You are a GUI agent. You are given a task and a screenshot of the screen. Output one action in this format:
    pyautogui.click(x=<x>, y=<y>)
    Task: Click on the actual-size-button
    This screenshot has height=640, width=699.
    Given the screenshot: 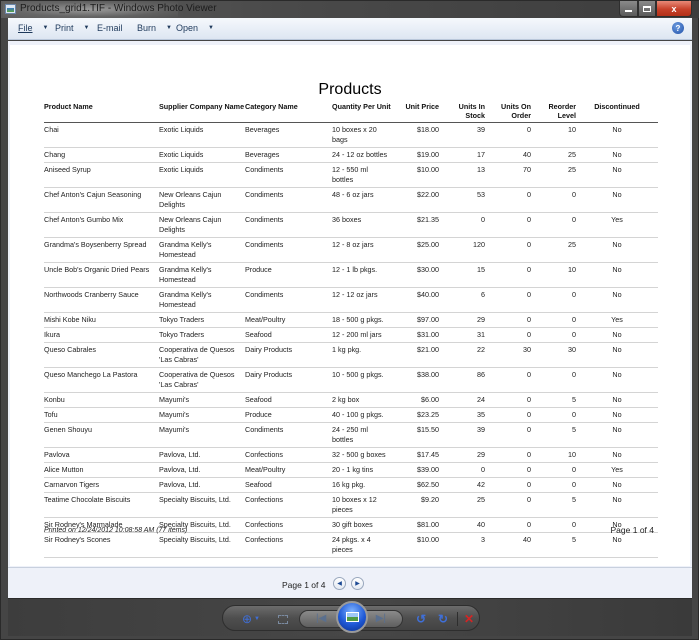 What is the action you would take?
    pyautogui.click(x=283, y=619)
    